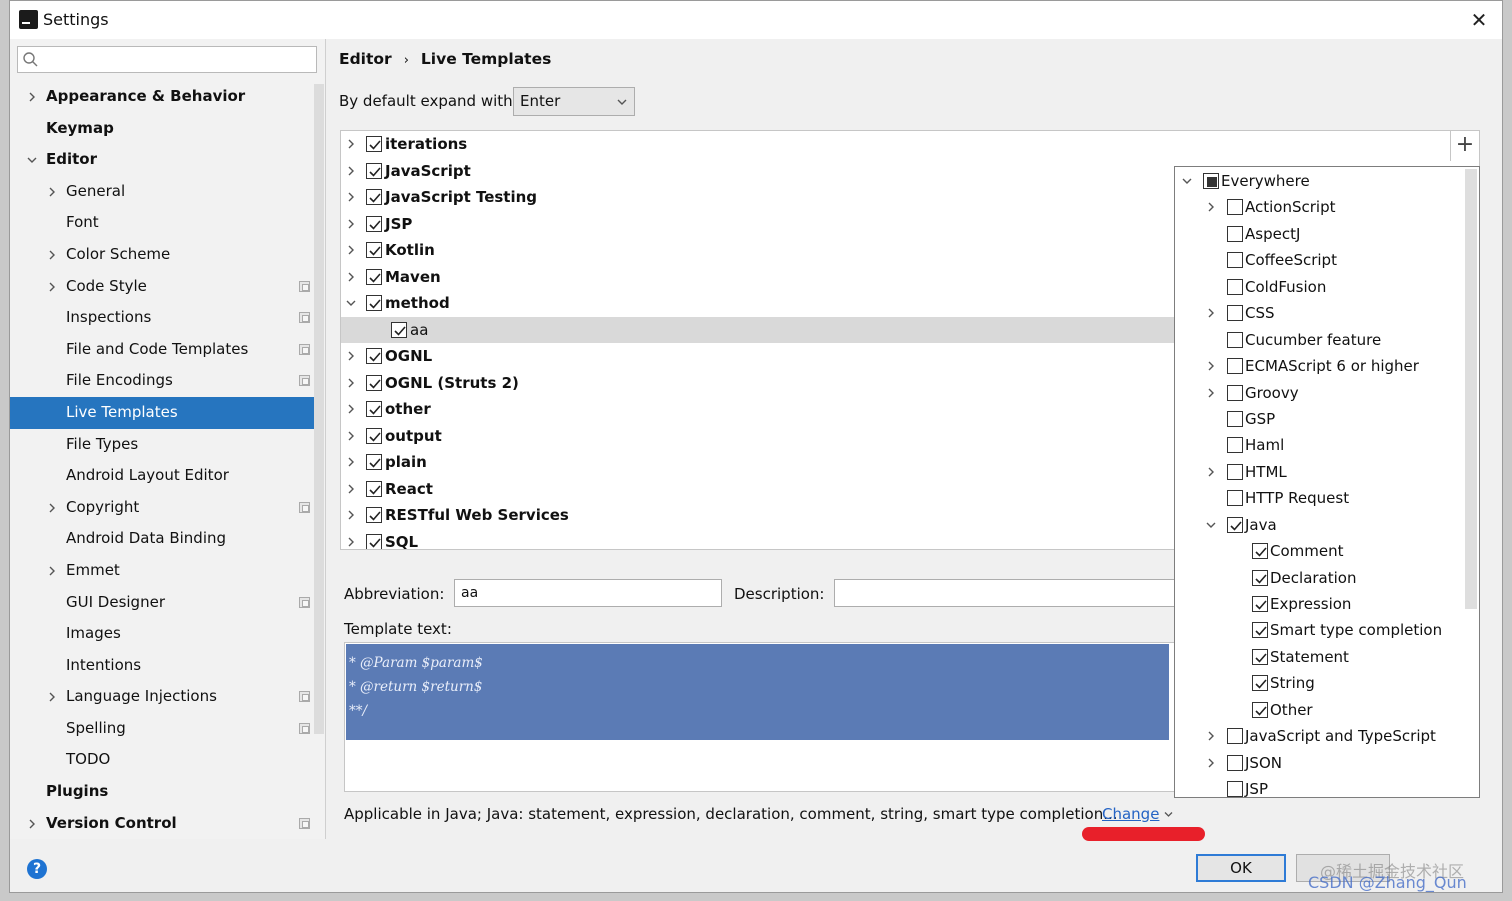 The height and width of the screenshot is (901, 1512). What do you see at coordinates (162, 760) in the screenshot?
I see `sidebar-item-todo: TODO` at bounding box center [162, 760].